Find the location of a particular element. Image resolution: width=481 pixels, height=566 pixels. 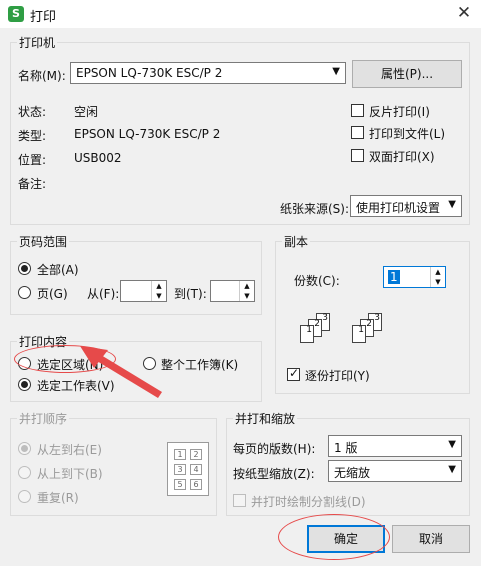

annotation-arrow is located at coordinates (121, 372).